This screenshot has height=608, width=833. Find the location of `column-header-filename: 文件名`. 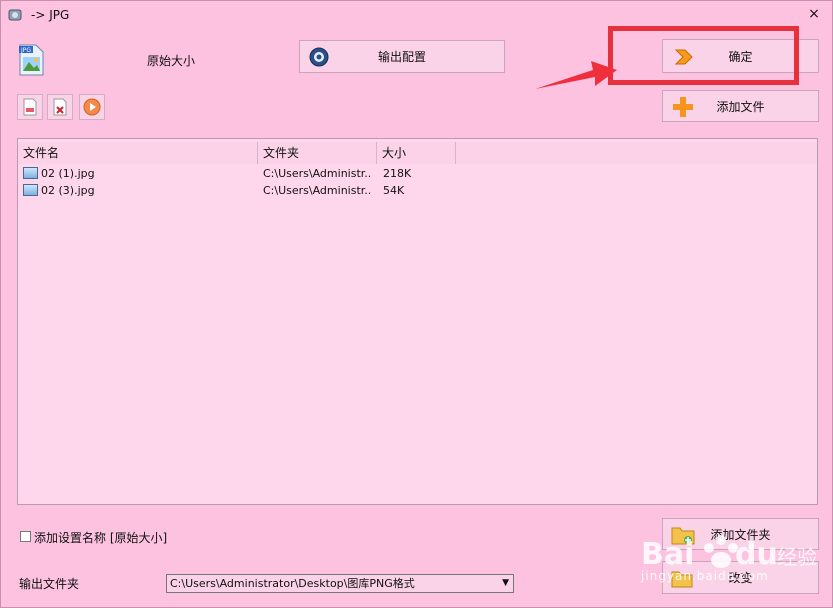

column-header-filename: 文件名 is located at coordinates (138, 153).